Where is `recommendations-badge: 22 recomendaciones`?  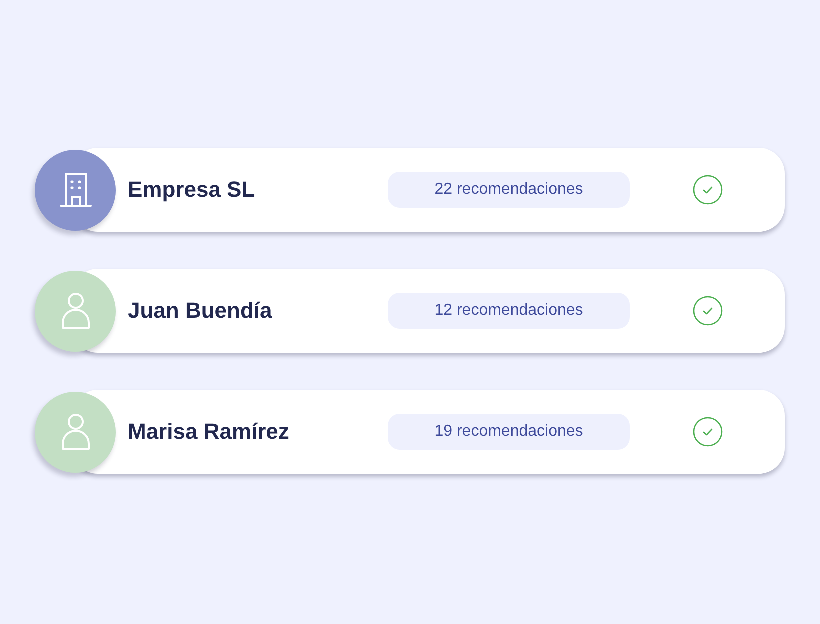 recommendations-badge: 22 recomendaciones is located at coordinates (509, 190).